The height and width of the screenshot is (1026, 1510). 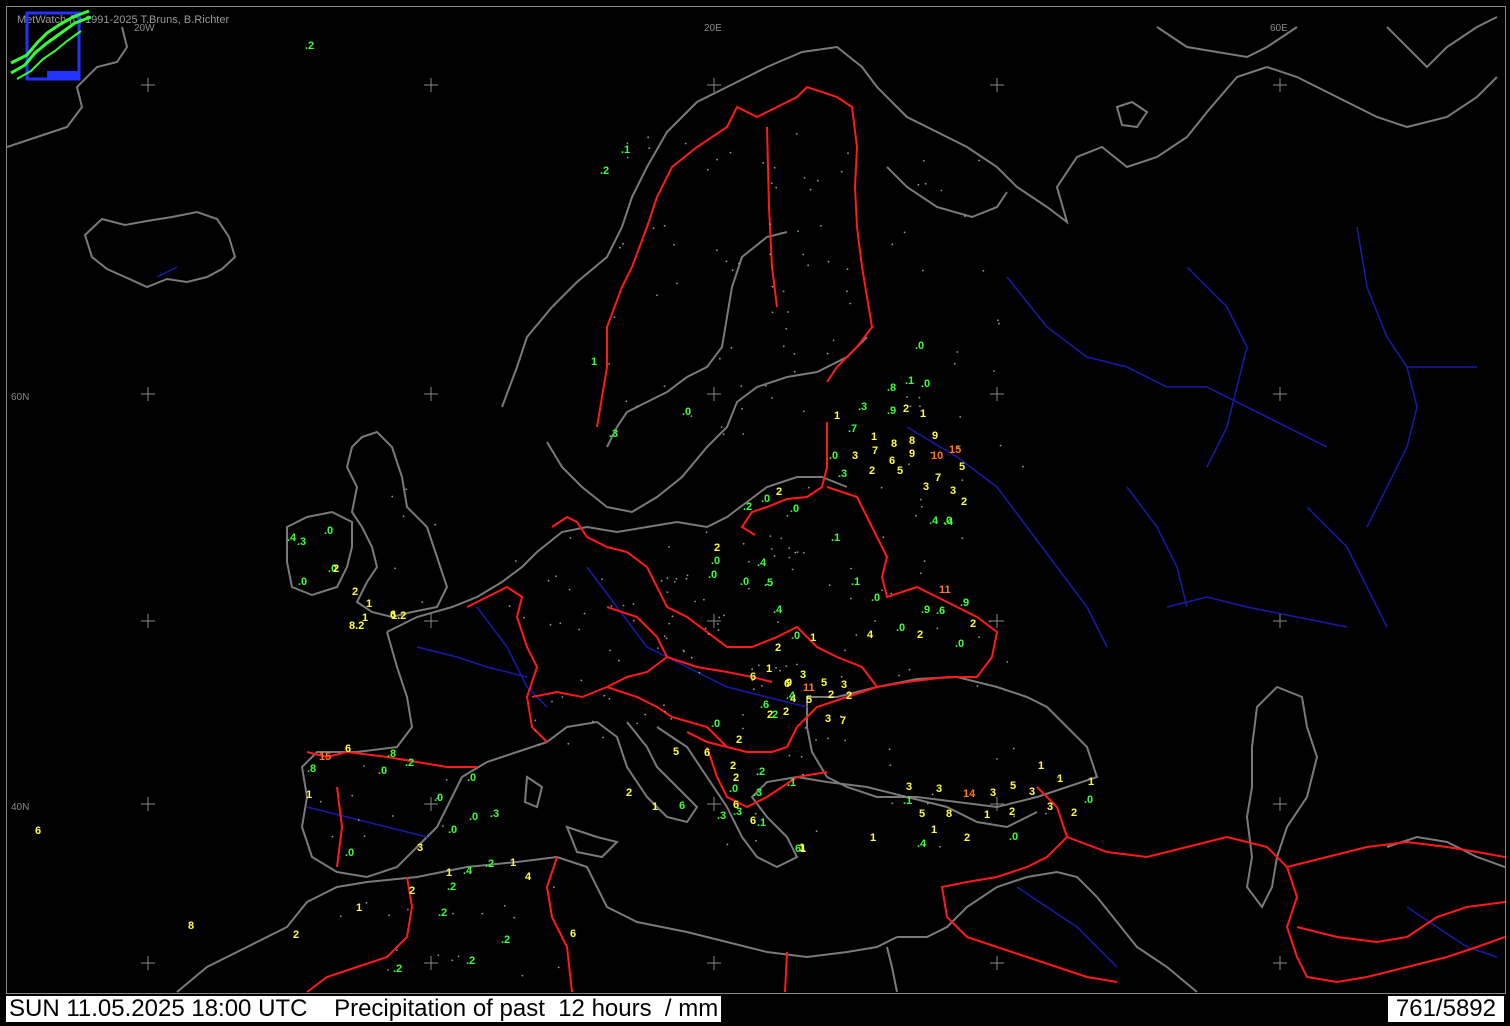 I want to click on precip-value: .7, so click(x=852, y=429).